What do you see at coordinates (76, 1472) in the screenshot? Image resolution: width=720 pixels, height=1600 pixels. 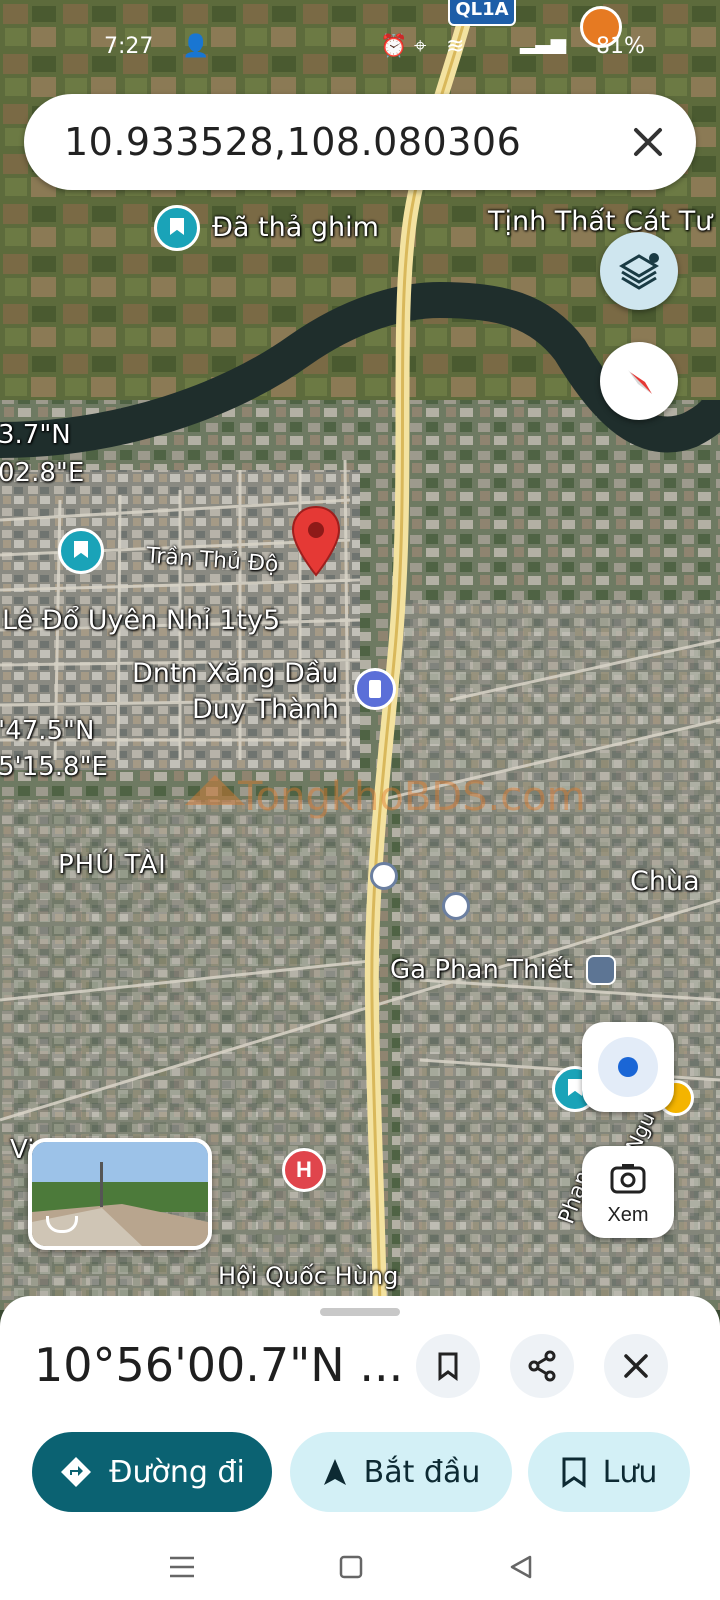 I see `directions-icon` at bounding box center [76, 1472].